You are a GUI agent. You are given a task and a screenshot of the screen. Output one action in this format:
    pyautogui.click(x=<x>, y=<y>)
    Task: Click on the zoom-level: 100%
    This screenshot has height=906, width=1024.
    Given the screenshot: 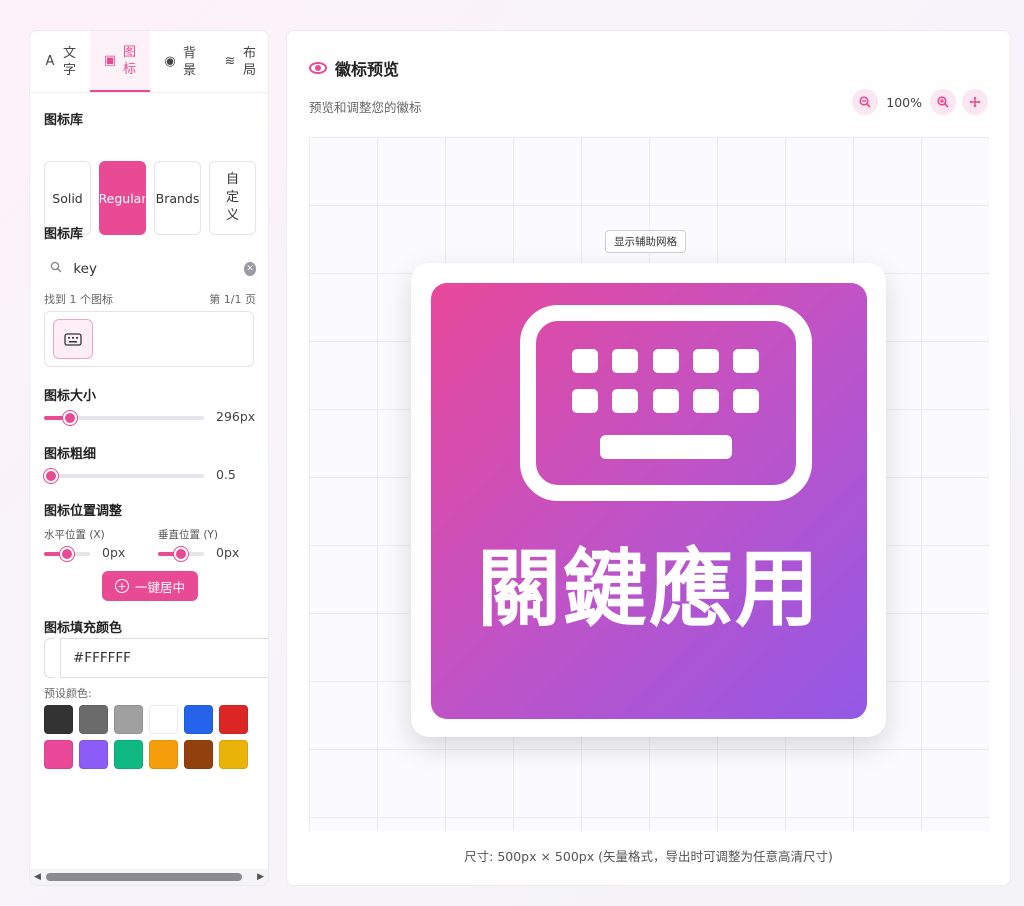 What is the action you would take?
    pyautogui.click(x=904, y=102)
    